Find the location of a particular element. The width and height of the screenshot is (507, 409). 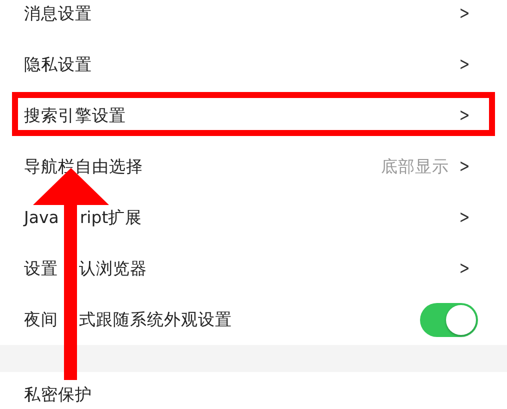

setting-label: 夜间 is located at coordinates (41, 319).